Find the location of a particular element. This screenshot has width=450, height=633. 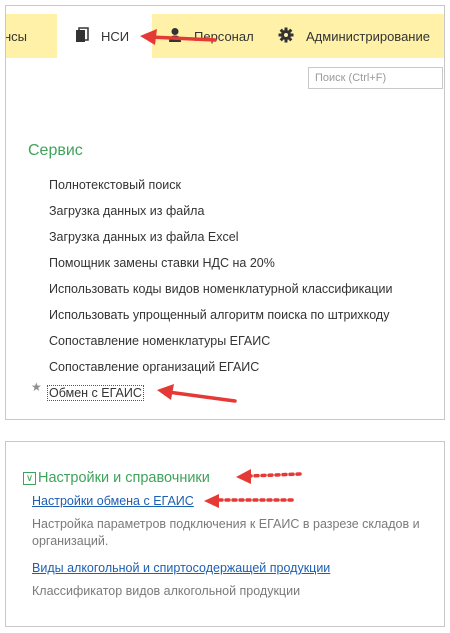

tab-administration-label: Администрирование is located at coordinates (368, 36).